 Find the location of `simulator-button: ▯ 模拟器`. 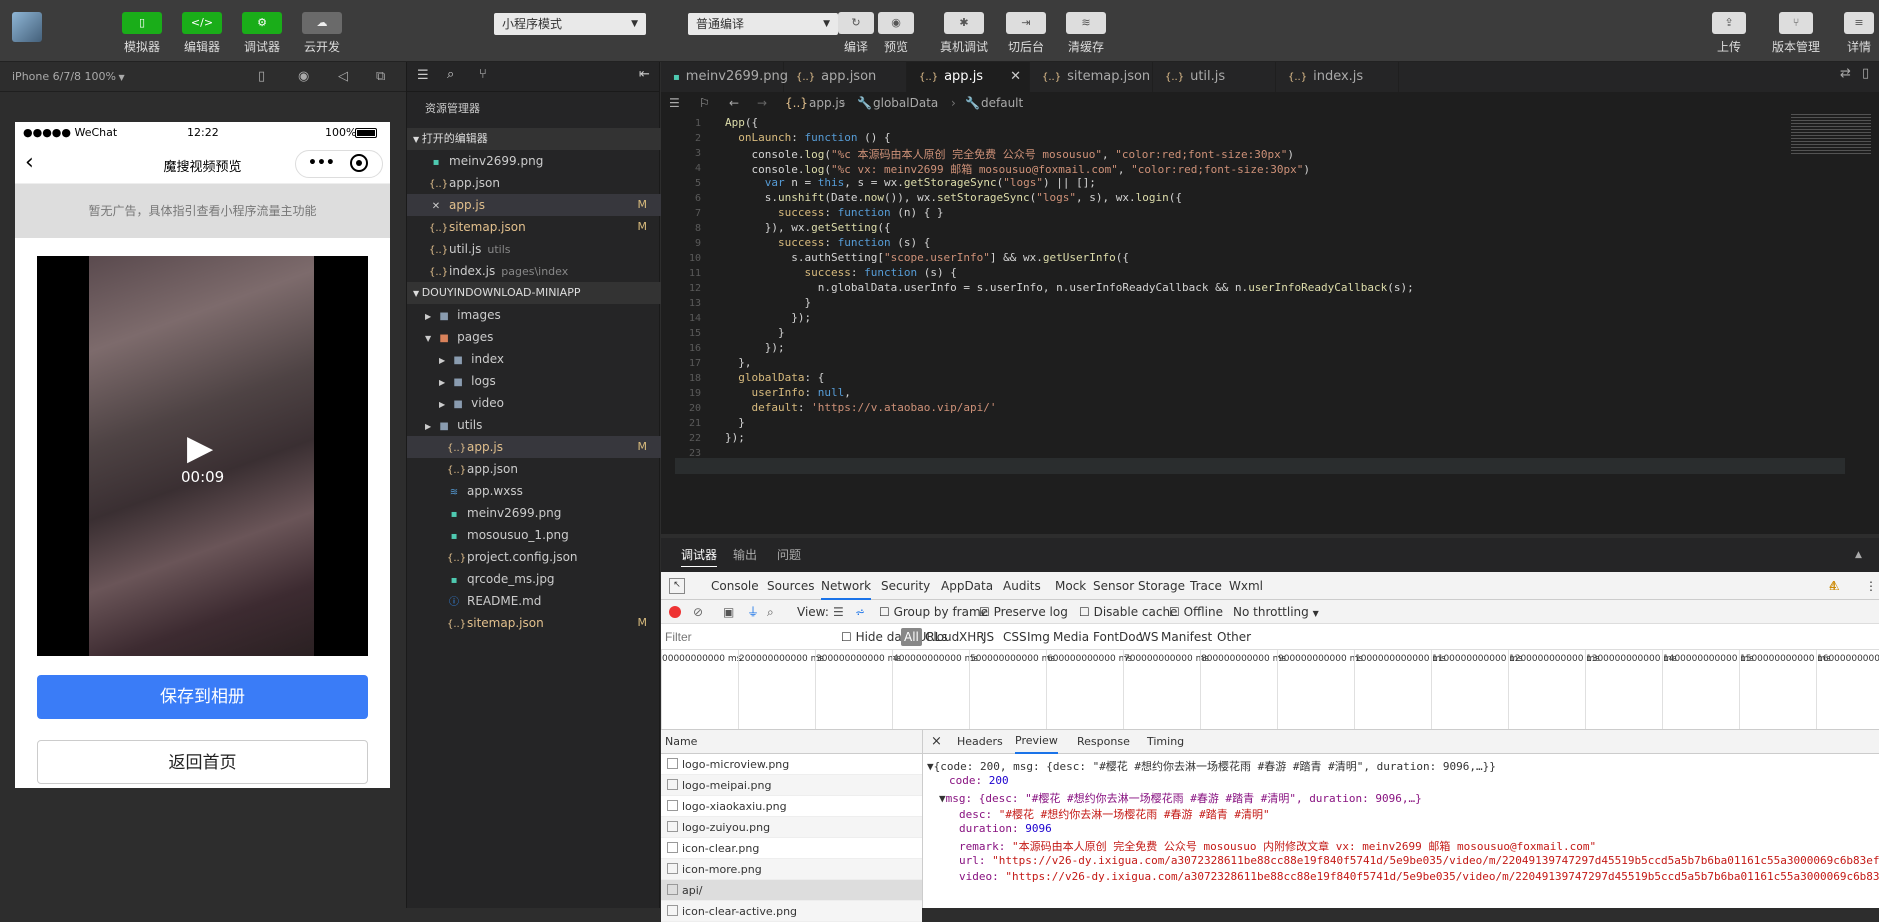

simulator-button: ▯ 模拟器 is located at coordinates (142, 33).